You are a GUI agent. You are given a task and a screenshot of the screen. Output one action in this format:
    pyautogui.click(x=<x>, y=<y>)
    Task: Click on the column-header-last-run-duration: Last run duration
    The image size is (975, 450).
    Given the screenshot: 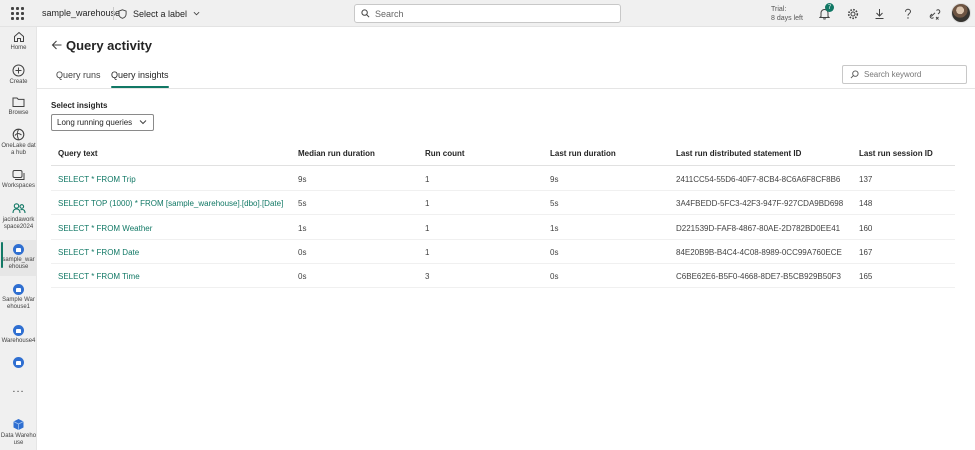 What is the action you would take?
    pyautogui.click(x=583, y=153)
    